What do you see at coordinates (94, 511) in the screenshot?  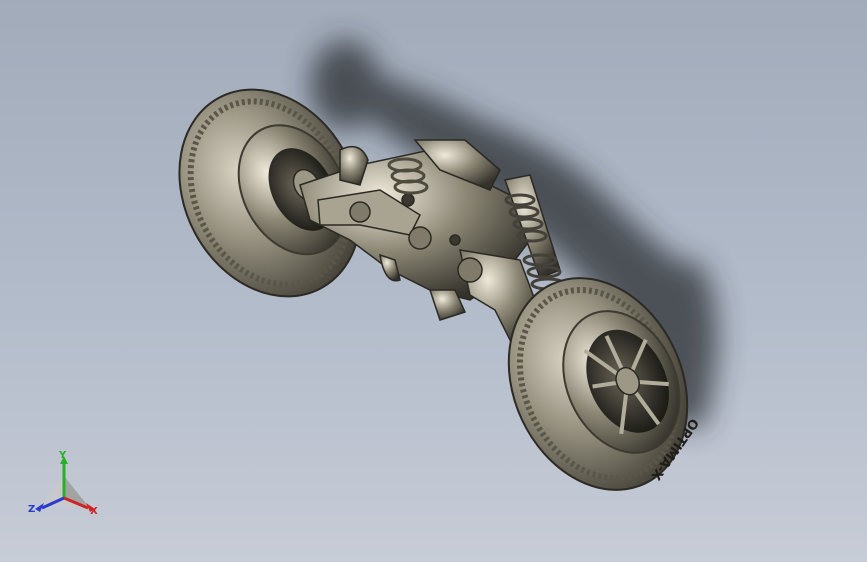 I see `x-axis-label: X` at bounding box center [94, 511].